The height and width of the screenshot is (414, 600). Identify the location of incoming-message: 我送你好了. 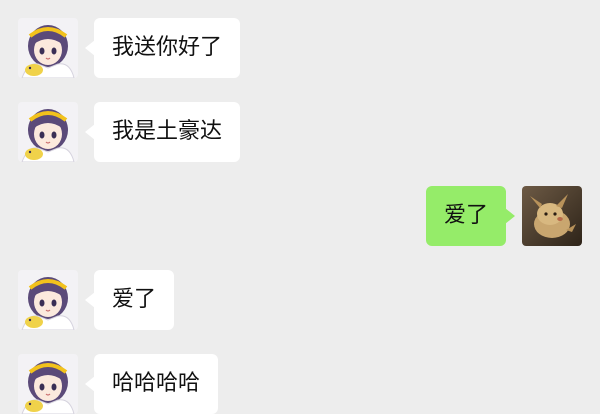
(129, 48).